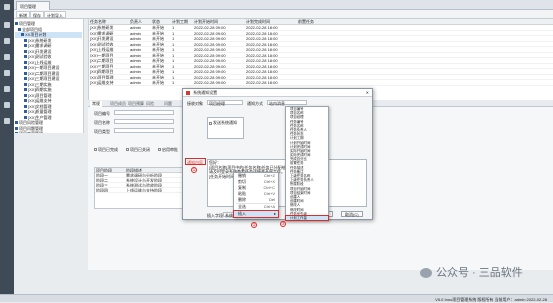 Image resolution: width=553 pixels, height=303 pixels. I want to click on tab-project-management: 项目管理, so click(33, 5).